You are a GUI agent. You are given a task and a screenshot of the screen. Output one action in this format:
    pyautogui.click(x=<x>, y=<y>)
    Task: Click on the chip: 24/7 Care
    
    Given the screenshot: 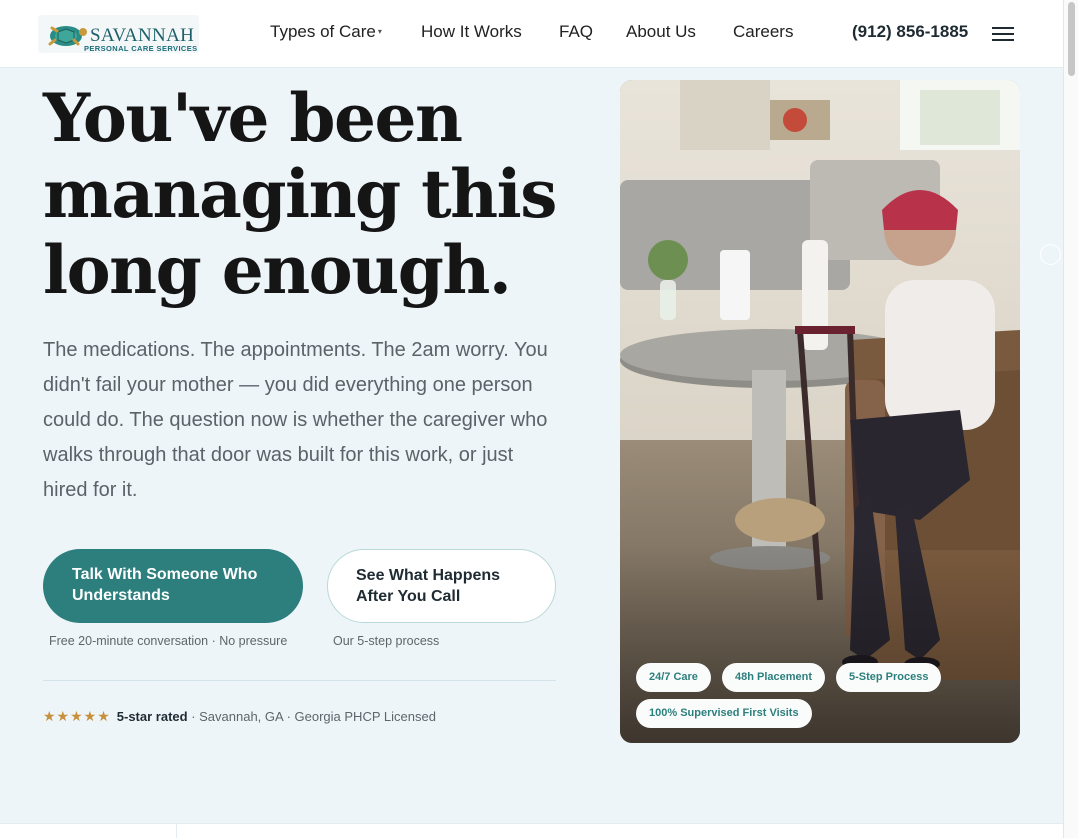 What is the action you would take?
    pyautogui.click(x=673, y=677)
    